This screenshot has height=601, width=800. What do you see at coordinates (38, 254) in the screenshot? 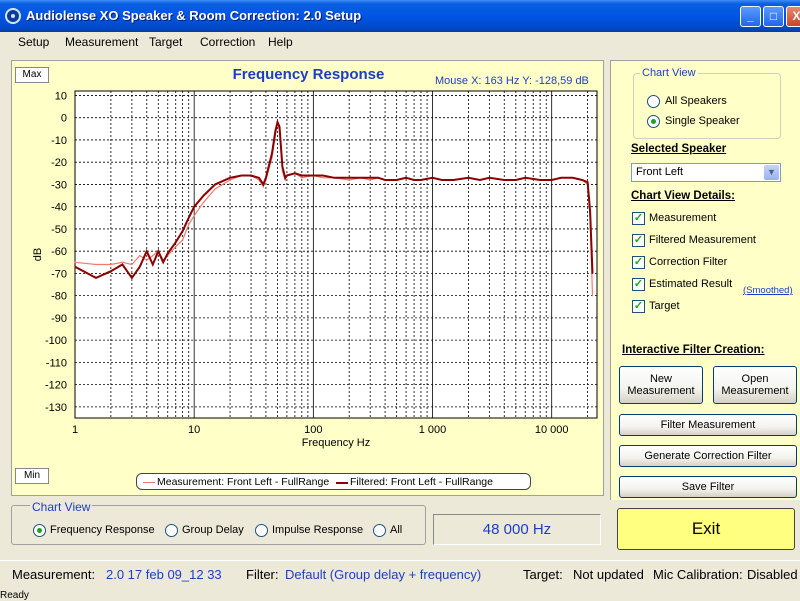
I see `y-axis-label: dB` at bounding box center [38, 254].